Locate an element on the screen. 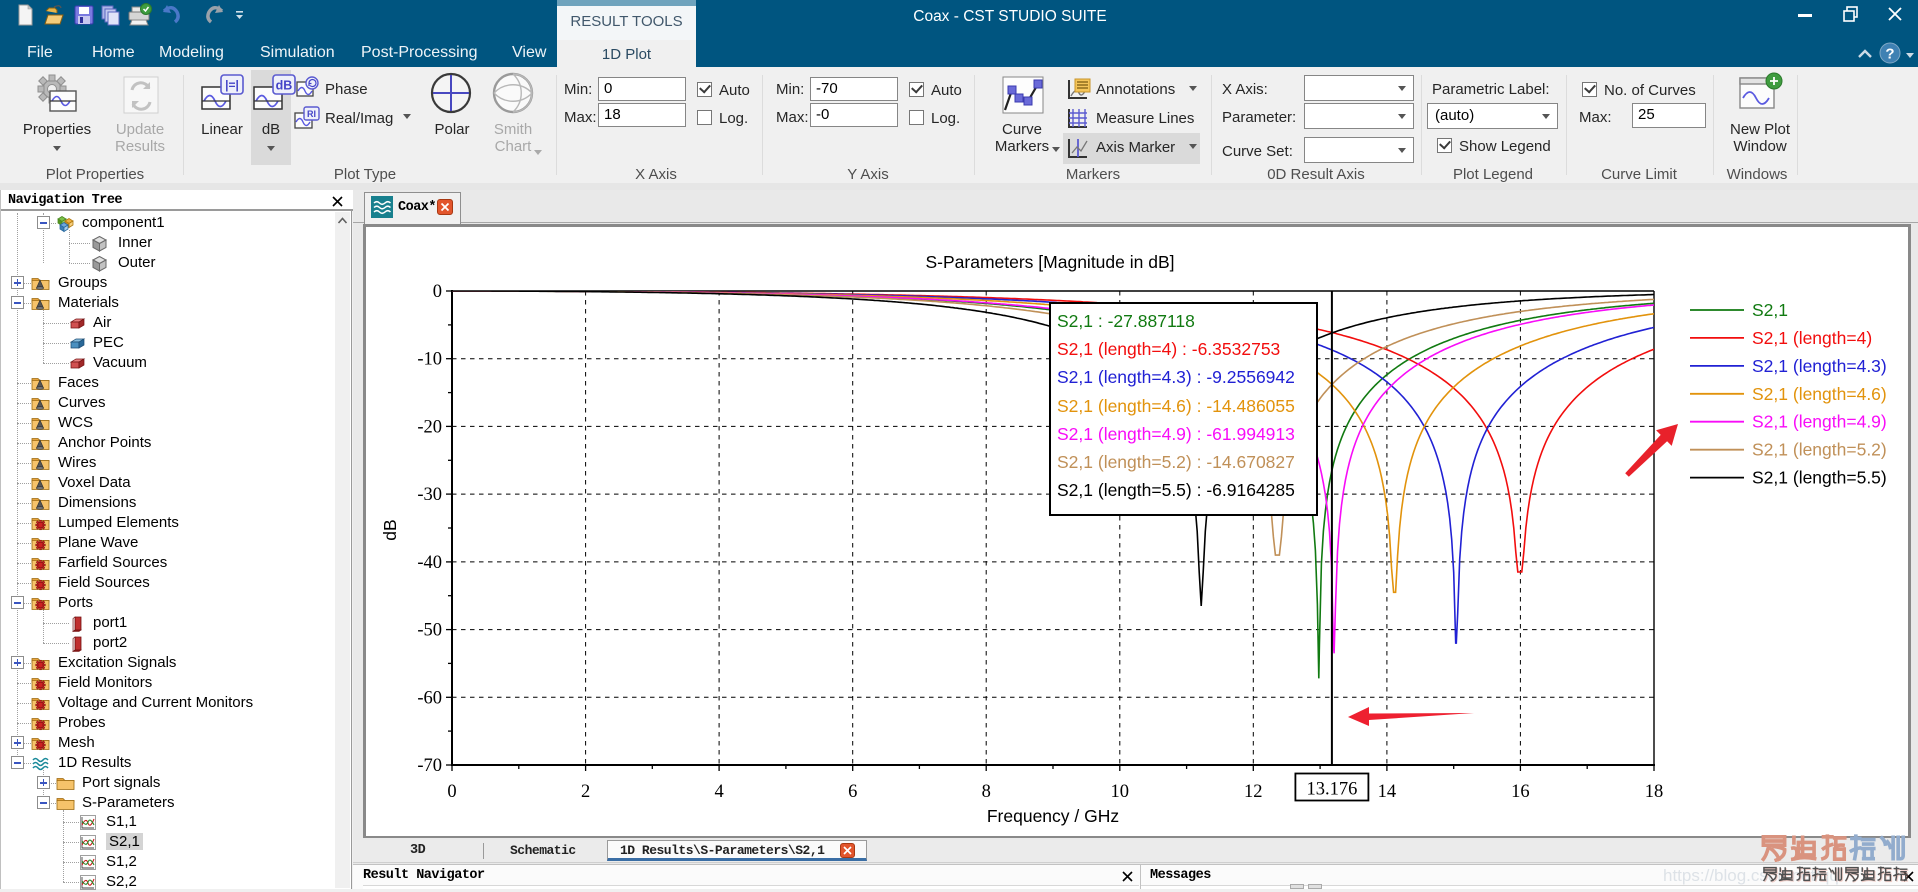 This screenshot has width=1918, height=892. svg-text: -10 is located at coordinates (429, 360).